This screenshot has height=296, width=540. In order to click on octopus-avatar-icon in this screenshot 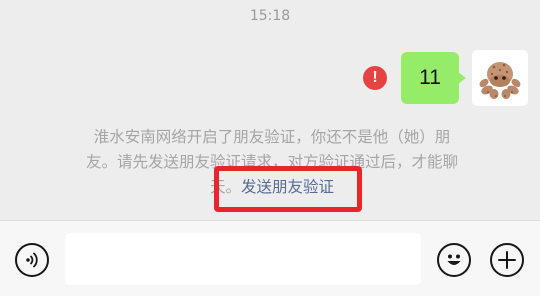, I will do `click(500, 80)`.